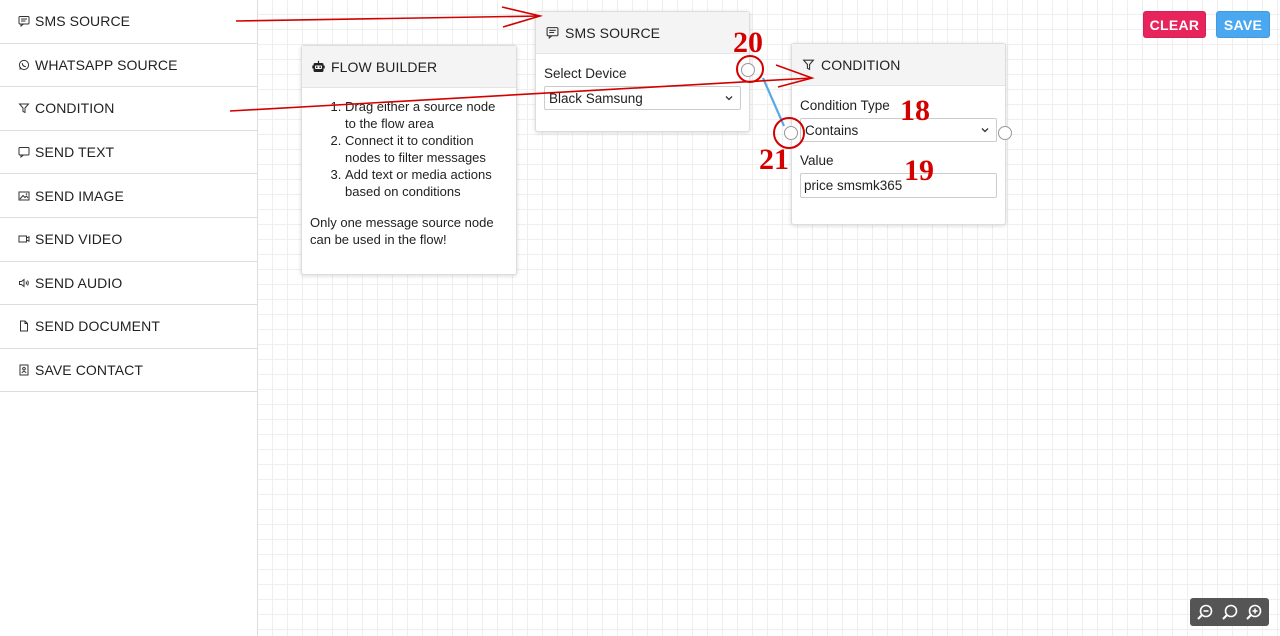 This screenshot has height=636, width=1280. I want to click on sidebar-item-label: SEND IMAGE, so click(79, 195).